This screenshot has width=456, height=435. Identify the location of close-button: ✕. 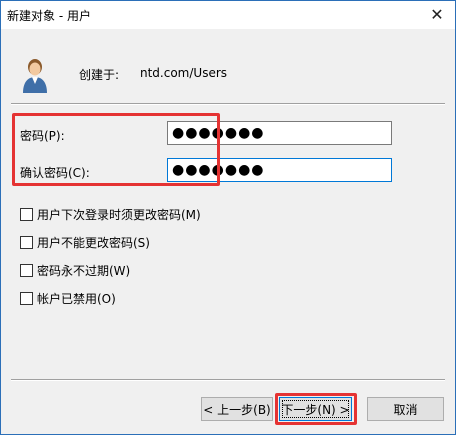
(437, 14).